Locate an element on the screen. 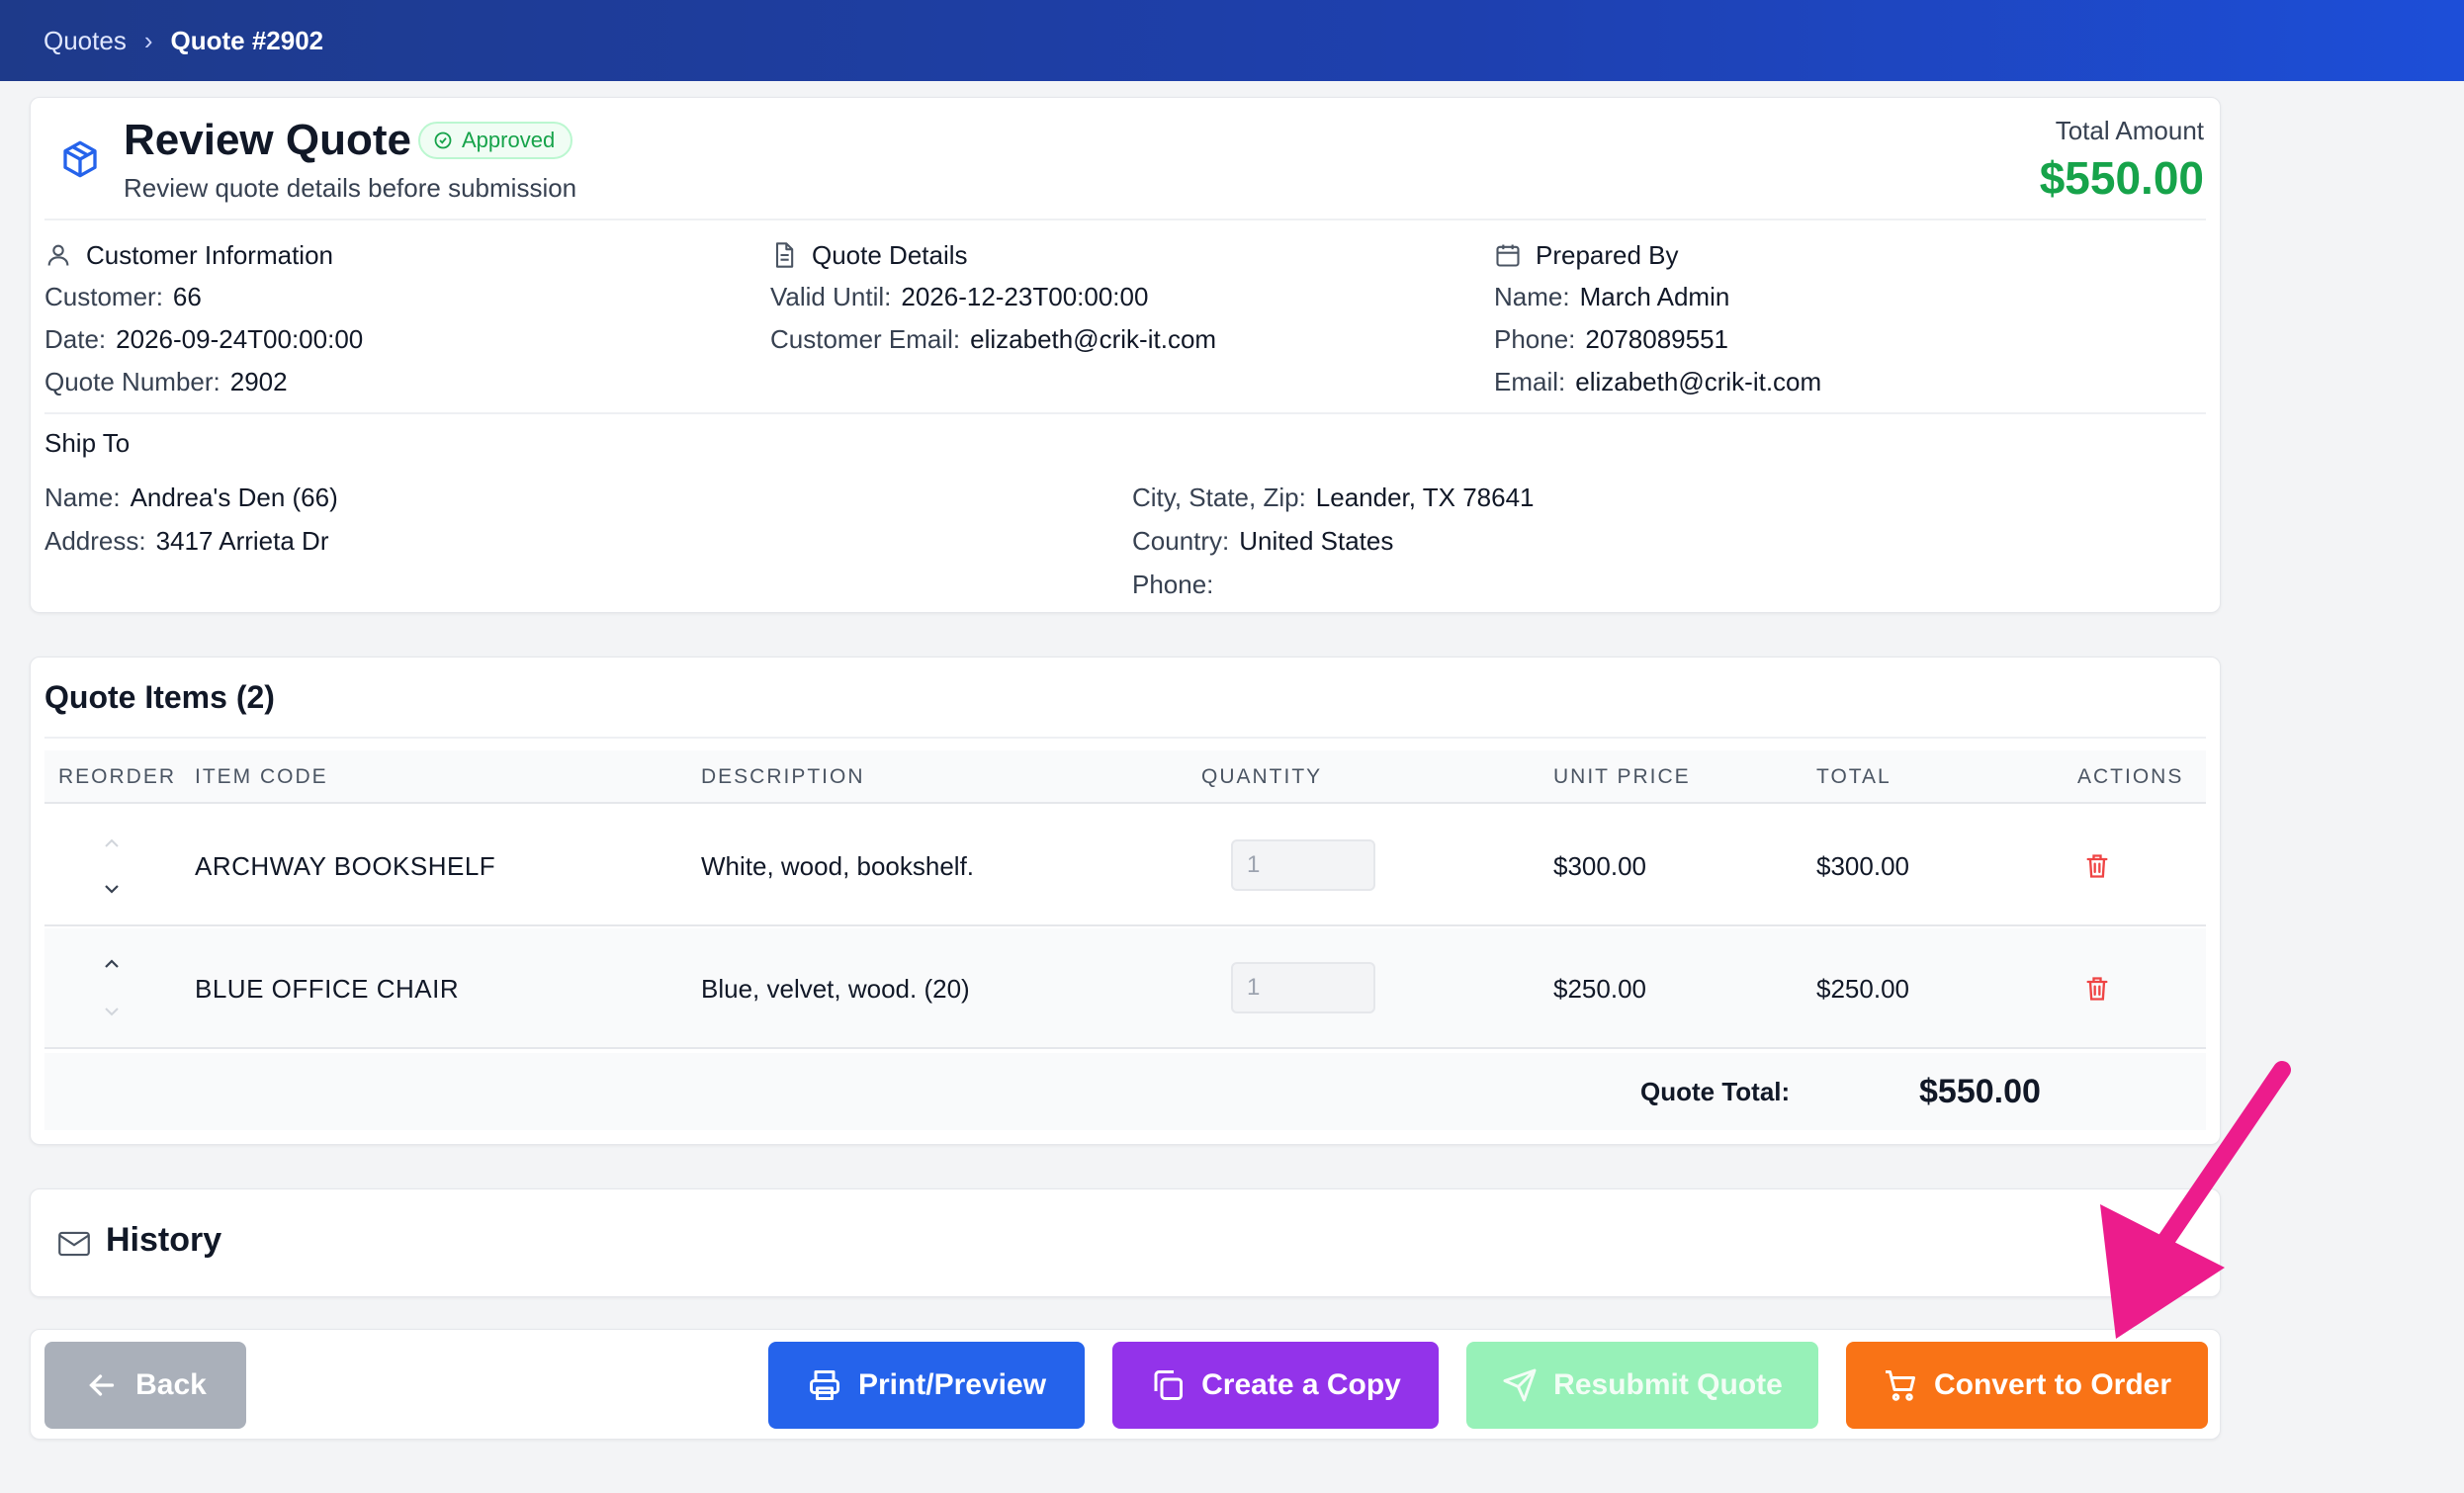 Image resolution: width=2464 pixels, height=1493 pixels. cart-icon is located at coordinates (1900, 1385).